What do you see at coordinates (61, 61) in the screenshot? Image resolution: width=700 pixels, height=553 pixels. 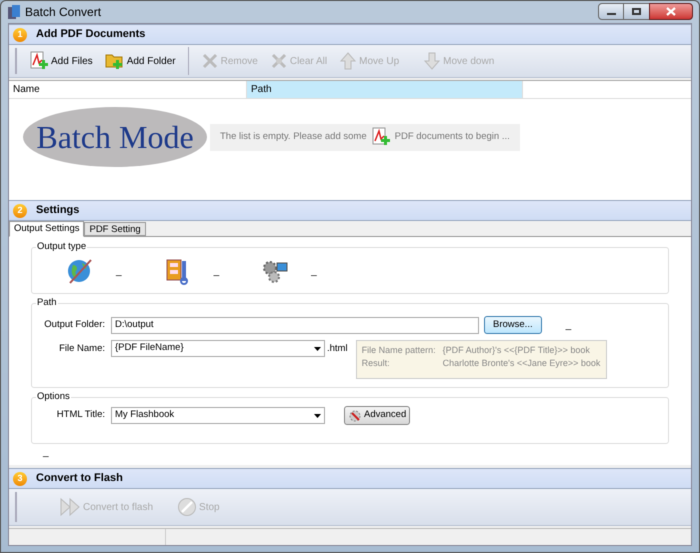 I see `toolbar-button: Add Files` at bounding box center [61, 61].